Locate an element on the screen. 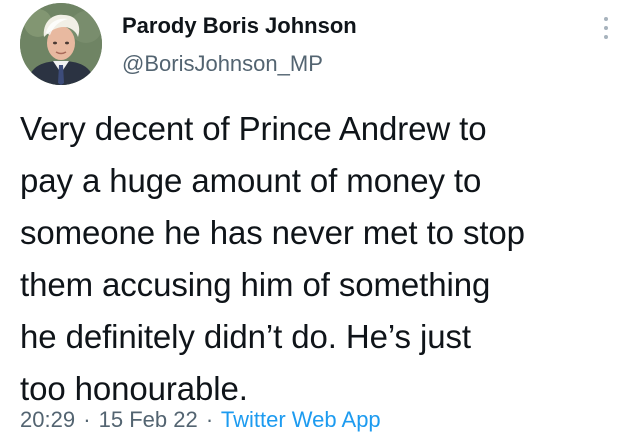  display-name: Parody Boris Johnson is located at coordinates (239, 26).